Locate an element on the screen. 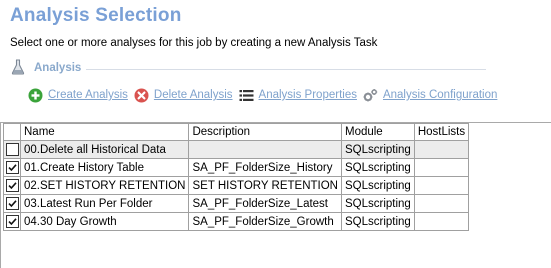 The height and width of the screenshot is (268, 551). cell-name: 01.Create History Table is located at coordinates (104, 167).